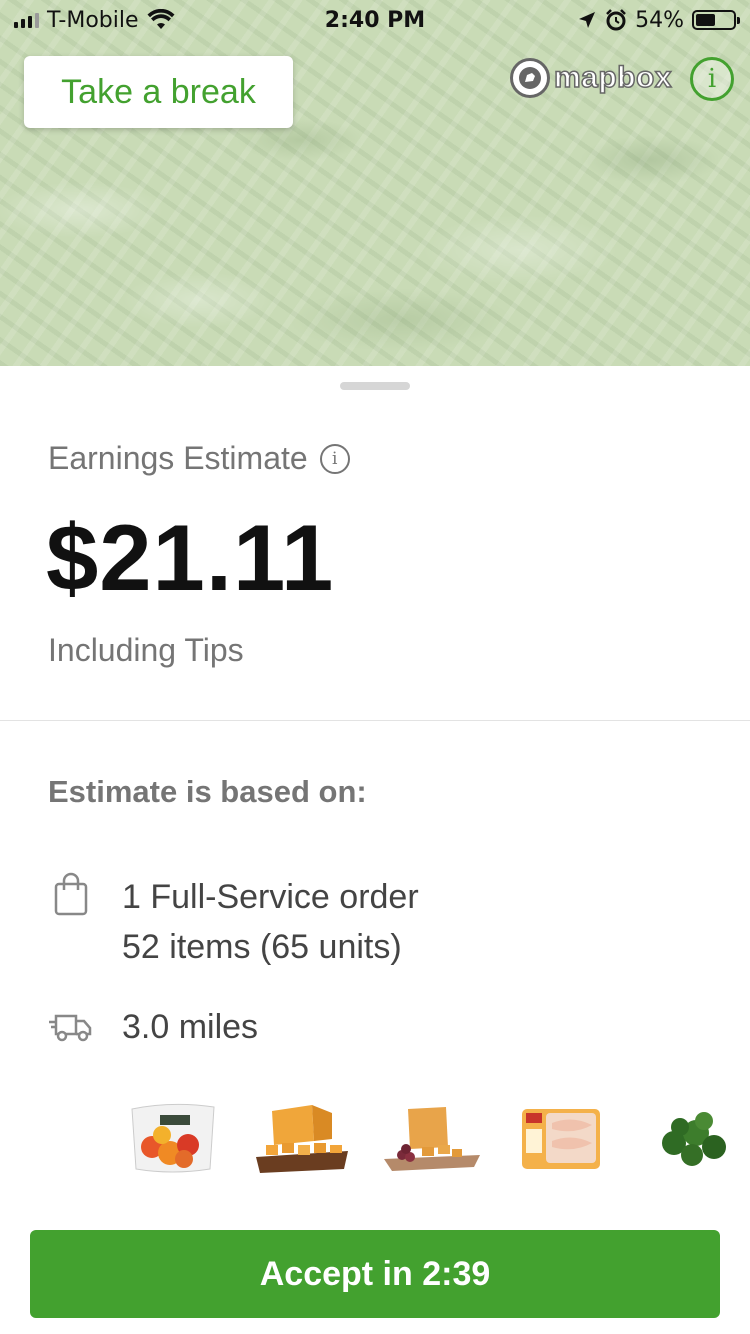 The width and height of the screenshot is (750, 1334). I want to click on product-thumbnails, so click(427, 1139).